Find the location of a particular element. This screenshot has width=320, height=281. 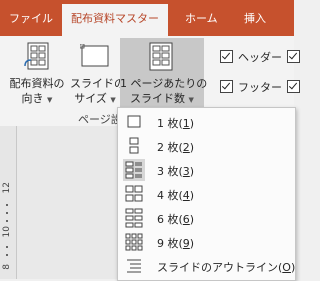

access-key: 1 is located at coordinates (186, 123).